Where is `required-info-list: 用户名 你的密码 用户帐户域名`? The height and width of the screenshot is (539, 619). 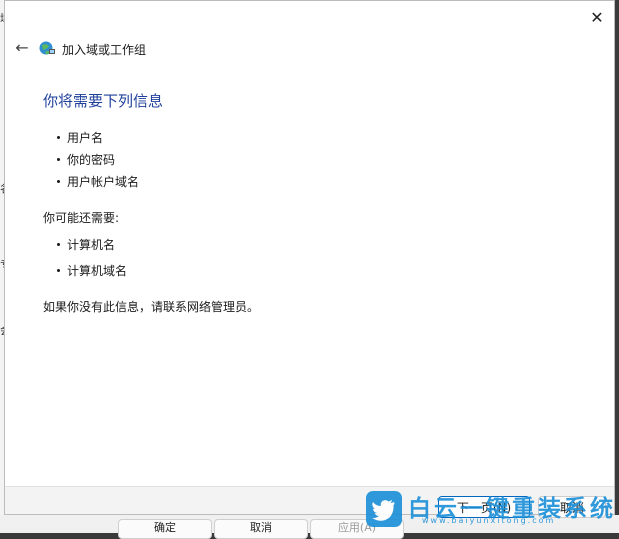
required-info-list: 用户名 你的密码 用户帐户域名 is located at coordinates (98, 162).